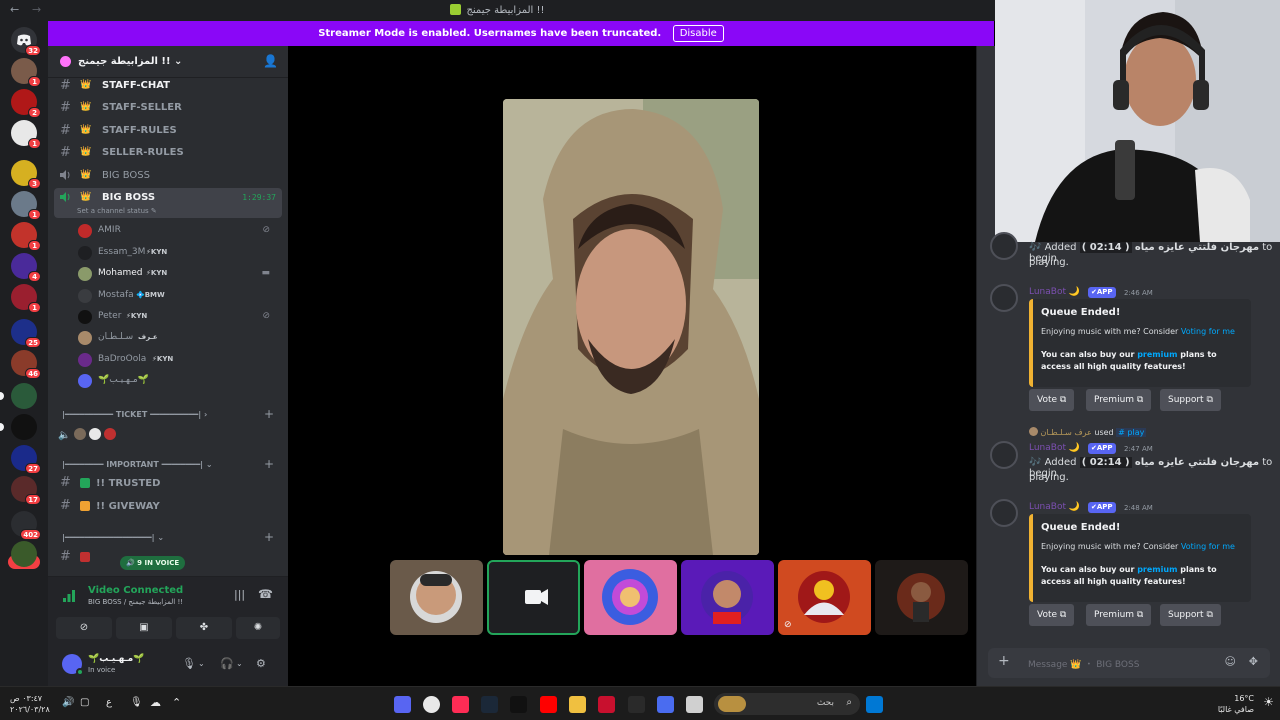 The width and height of the screenshot is (1280, 720). What do you see at coordinates (1236, 704) in the screenshot?
I see `weather-widget: 16°C صافي غالبًا` at bounding box center [1236, 704].